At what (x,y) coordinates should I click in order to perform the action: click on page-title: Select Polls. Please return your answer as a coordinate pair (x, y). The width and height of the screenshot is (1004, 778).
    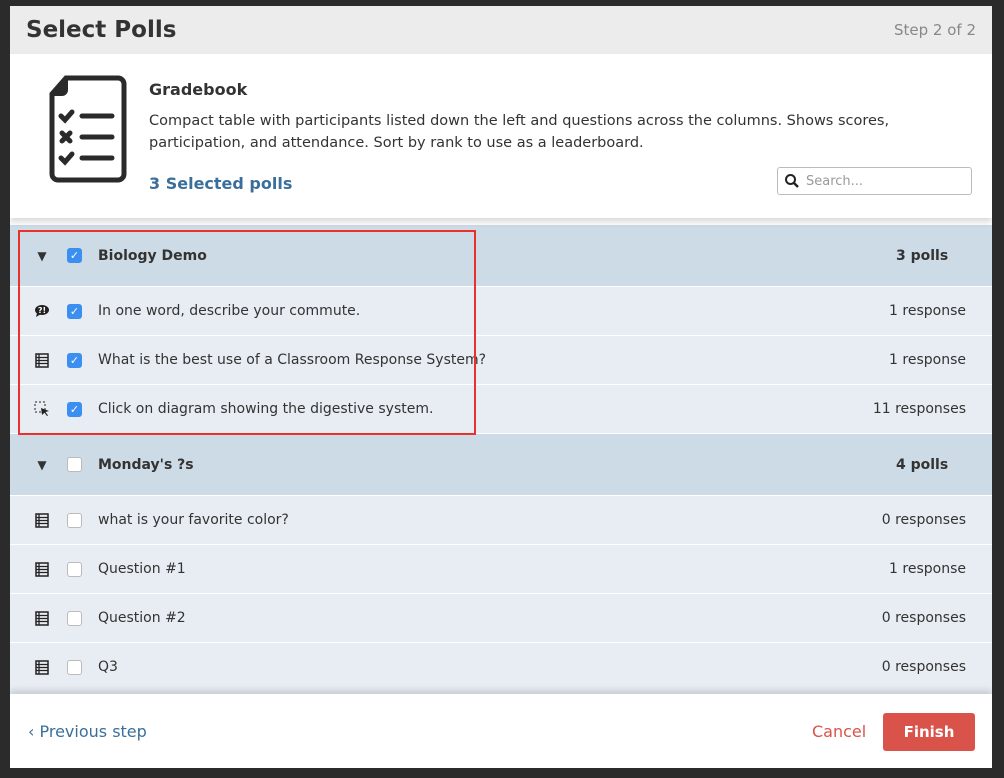
    Looking at the image, I should click on (101, 30).